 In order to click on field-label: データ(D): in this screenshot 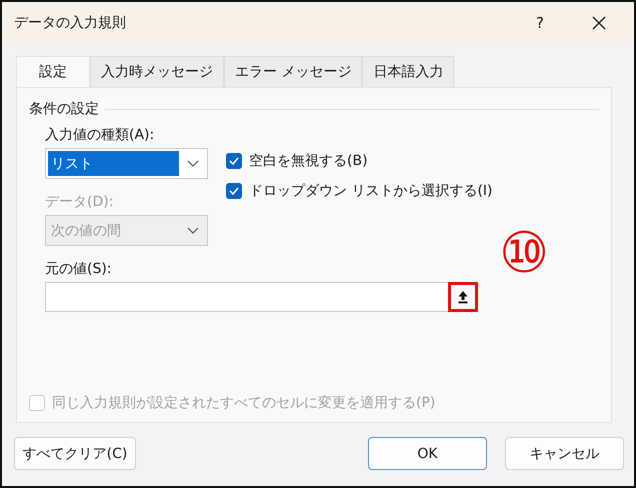, I will do `click(79, 202)`.